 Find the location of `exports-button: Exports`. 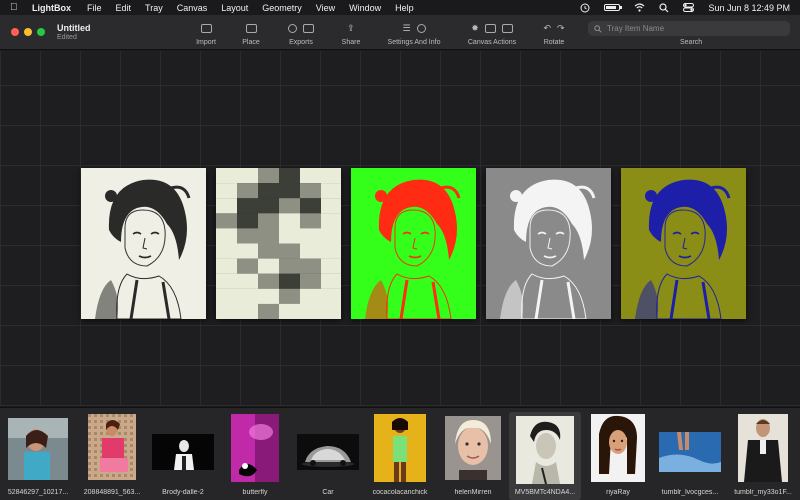

exports-button: Exports is located at coordinates (301, 33).